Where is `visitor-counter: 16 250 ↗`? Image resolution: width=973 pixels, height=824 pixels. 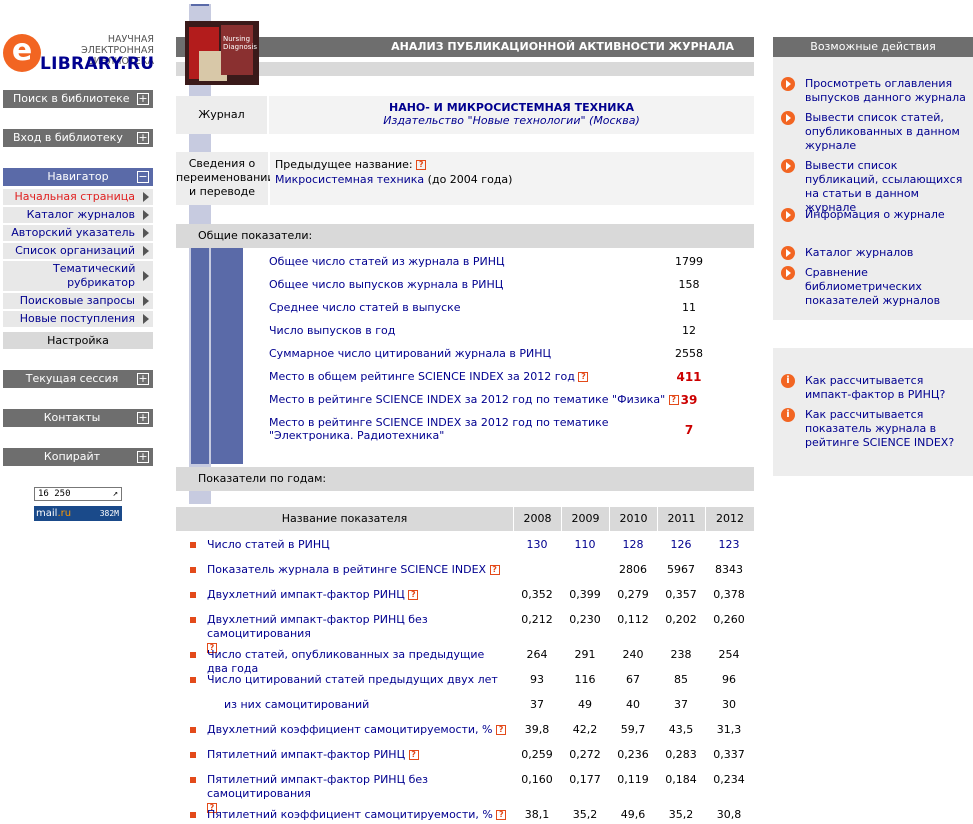
visitor-counter: 16 250 ↗ is located at coordinates (78, 494).